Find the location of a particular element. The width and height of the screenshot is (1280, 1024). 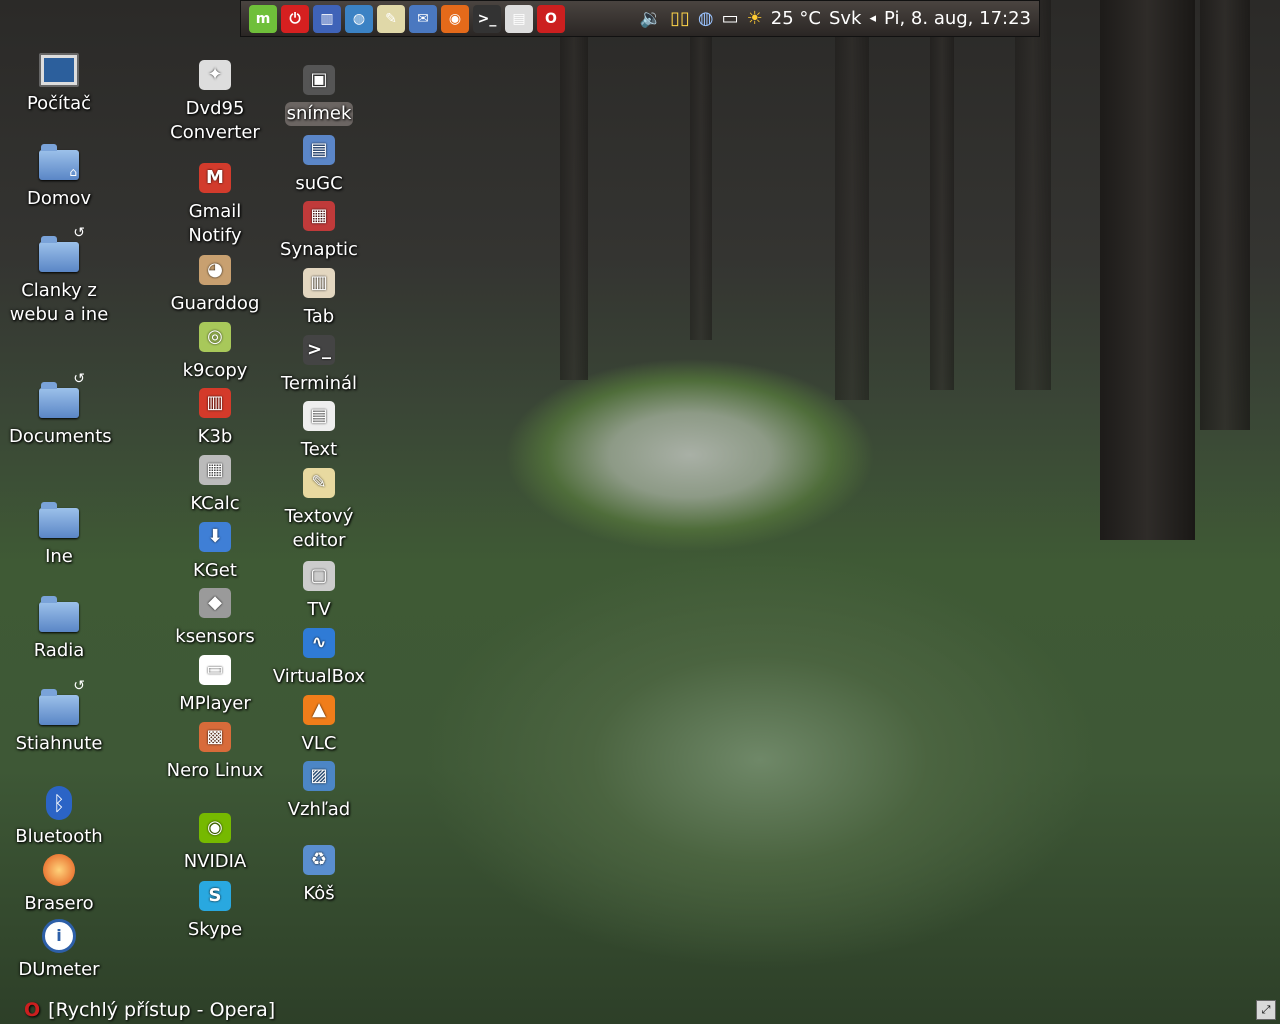

speaker-icon: ◂ is located at coordinates (872, 18).